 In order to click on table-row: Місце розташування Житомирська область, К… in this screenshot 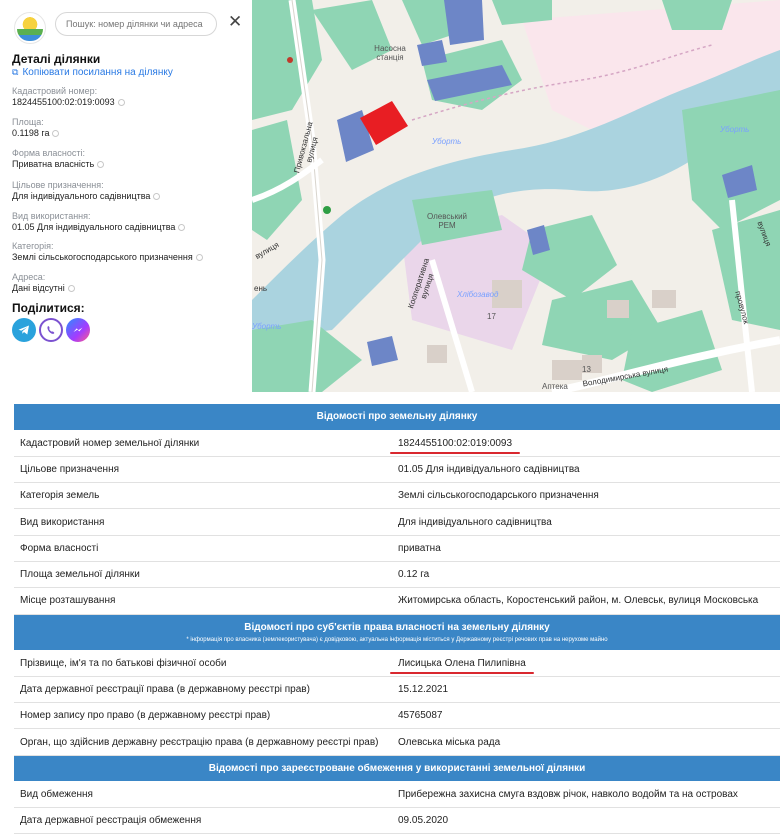, I will do `click(397, 601)`.